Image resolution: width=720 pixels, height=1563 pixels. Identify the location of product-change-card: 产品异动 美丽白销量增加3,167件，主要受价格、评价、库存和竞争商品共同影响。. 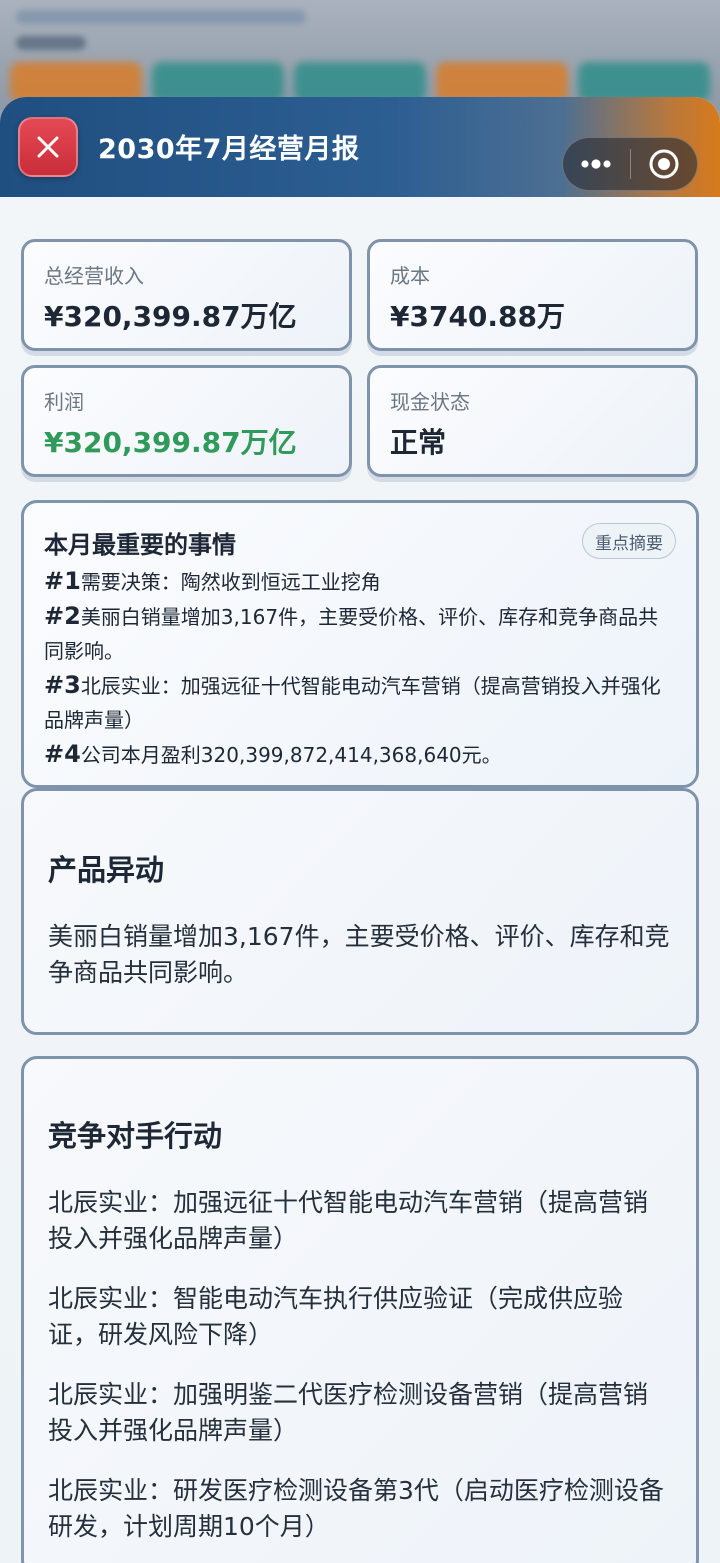
(360, 911).